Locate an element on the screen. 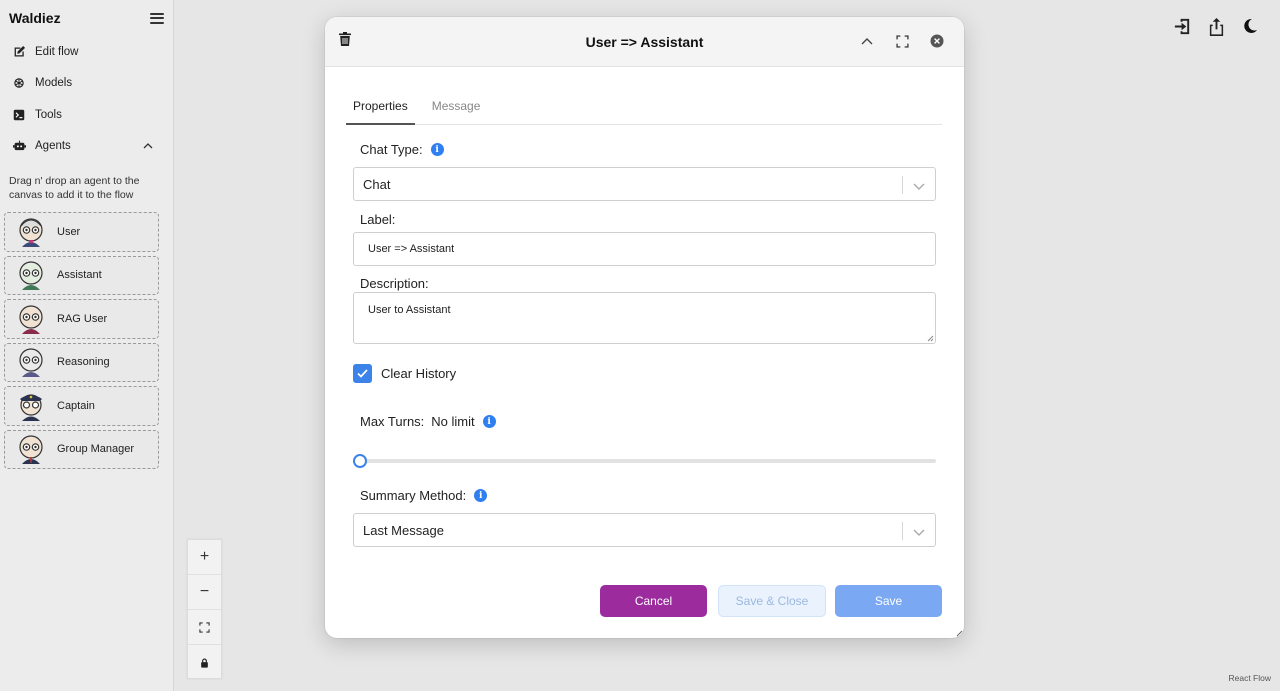  tab-message: Message is located at coordinates (456, 111).